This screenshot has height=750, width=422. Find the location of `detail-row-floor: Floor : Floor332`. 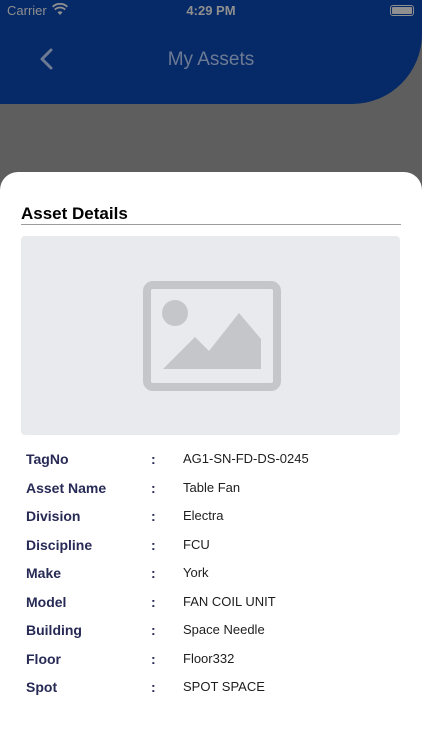

detail-row-floor: Floor : Floor332 is located at coordinates (211, 658).